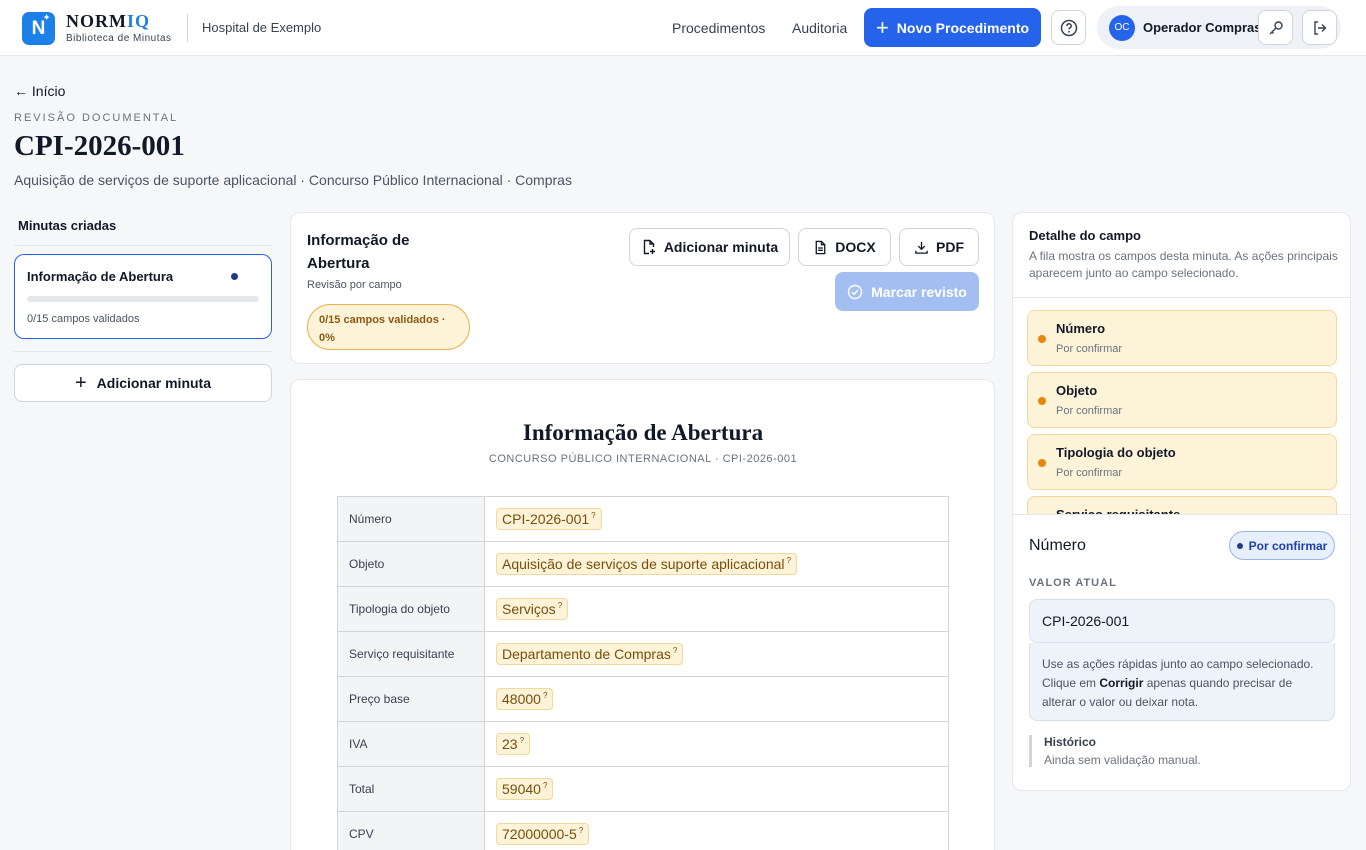 The width and height of the screenshot is (1366, 850). I want to click on brand-name: NORMIQ, so click(108, 21).